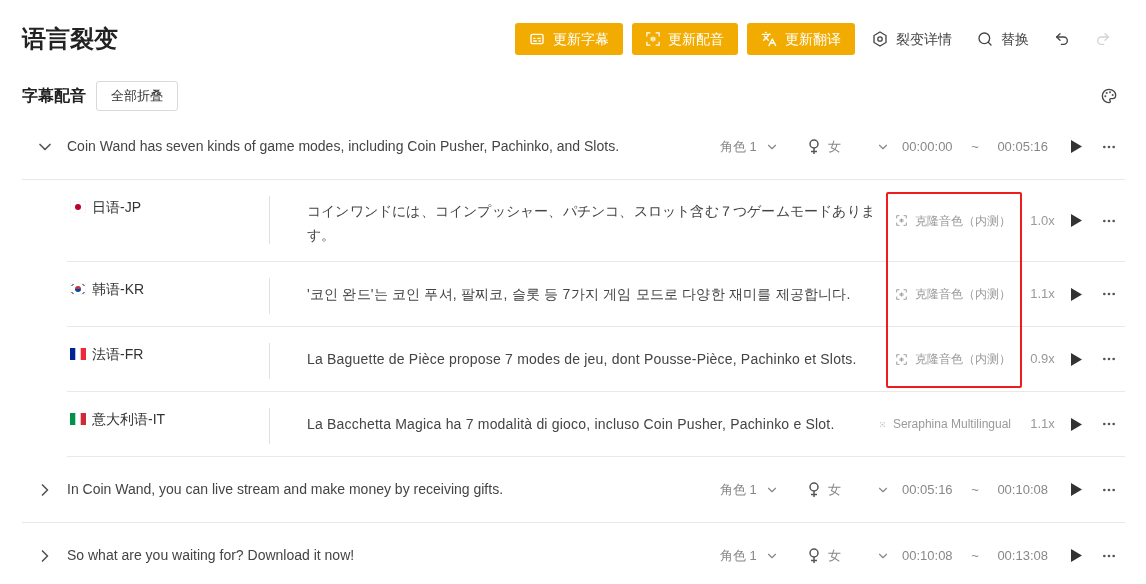 Image resolution: width=1146 pixels, height=584 pixels. I want to click on toolbar-link: 裂变详情, so click(912, 39).